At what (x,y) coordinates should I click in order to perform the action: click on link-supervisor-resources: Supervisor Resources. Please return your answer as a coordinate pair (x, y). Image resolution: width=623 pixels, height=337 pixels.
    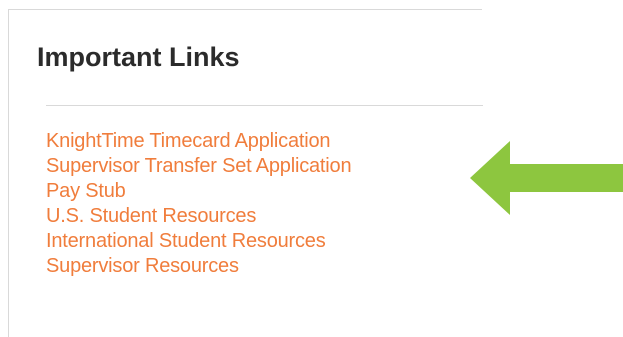
    Looking at the image, I should click on (142, 266).